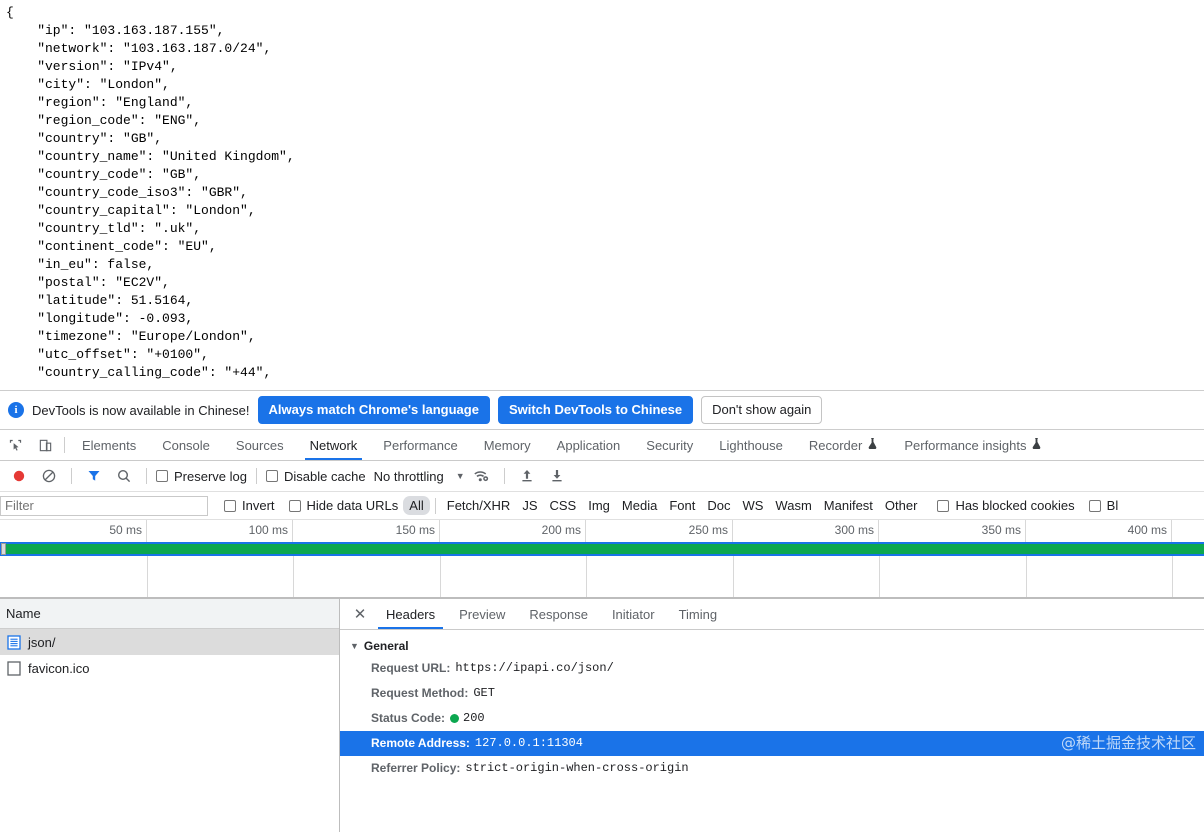  I want to click on tab-security: Security, so click(669, 445).